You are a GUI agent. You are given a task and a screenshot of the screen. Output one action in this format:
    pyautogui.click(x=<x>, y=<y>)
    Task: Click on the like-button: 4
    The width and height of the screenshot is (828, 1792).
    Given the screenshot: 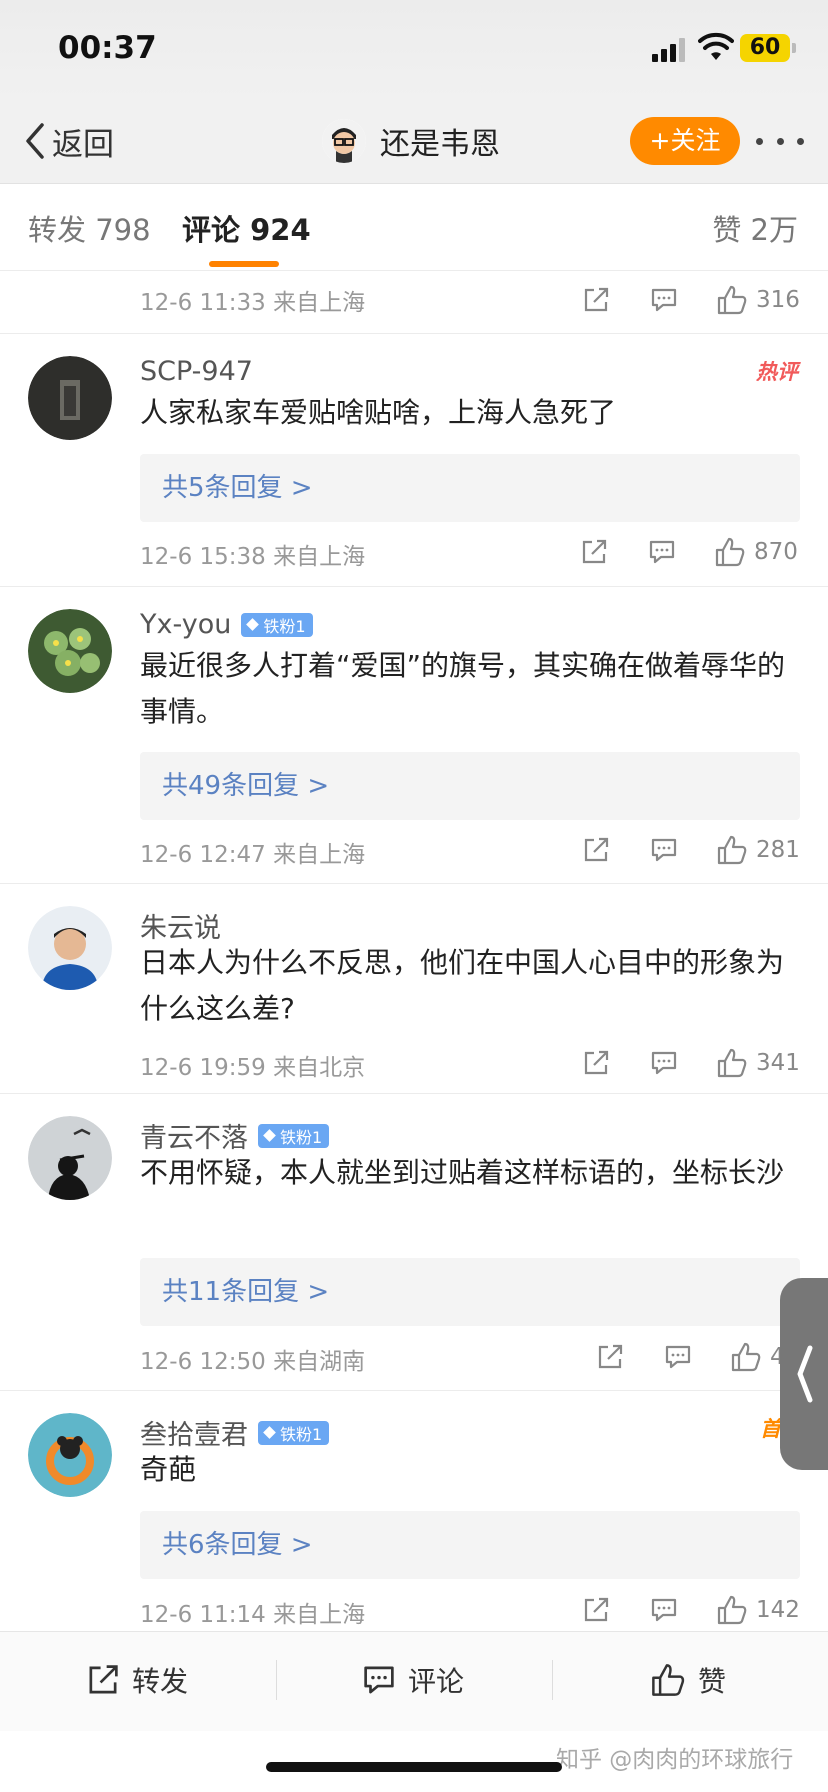 What is the action you would take?
    pyautogui.click(x=757, y=1357)
    